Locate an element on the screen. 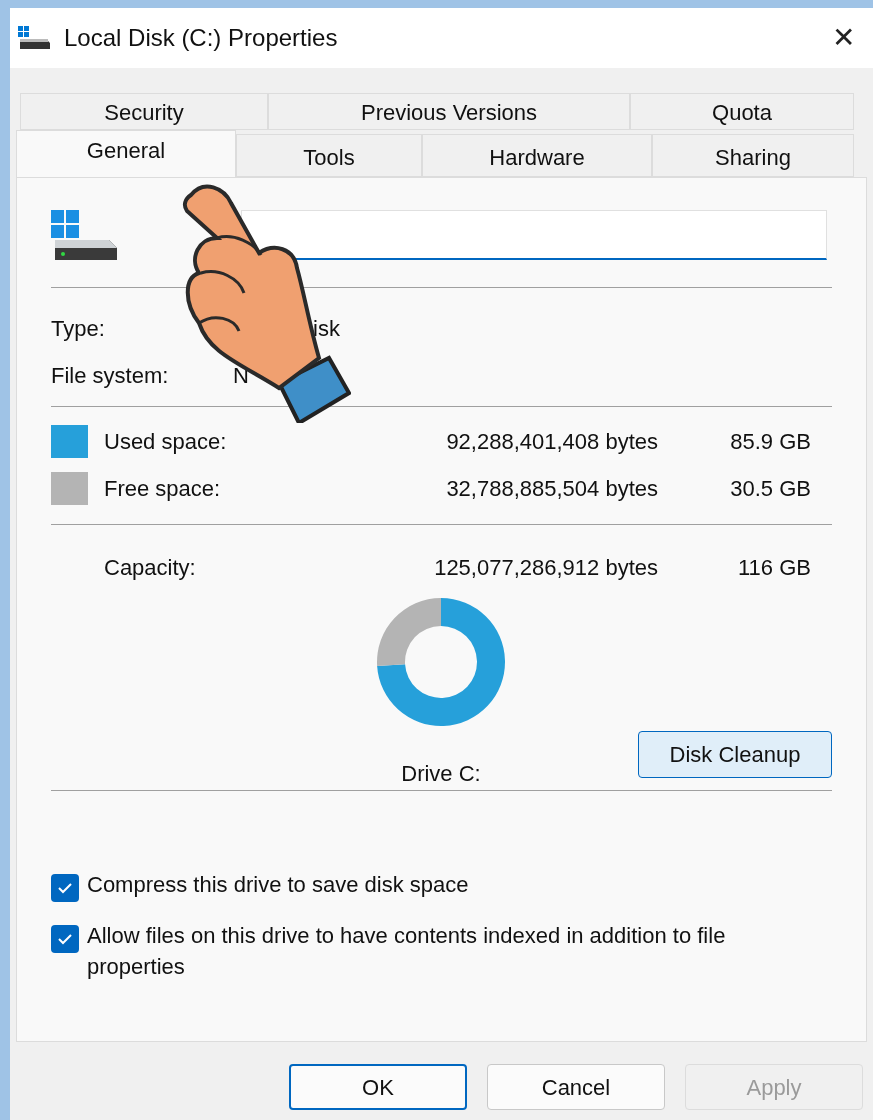 This screenshot has width=873, height=1120. tab: Hardware is located at coordinates (537, 155).